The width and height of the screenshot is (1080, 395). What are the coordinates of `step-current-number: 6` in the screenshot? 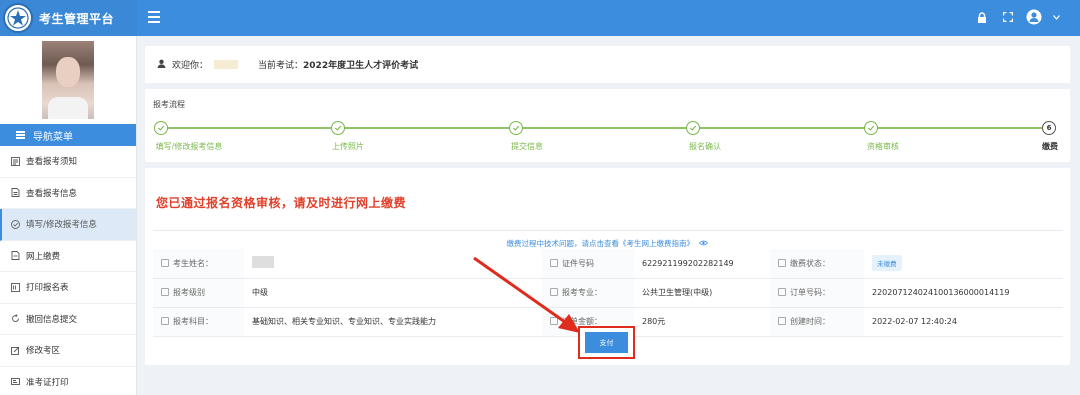 It's located at (1049, 128).